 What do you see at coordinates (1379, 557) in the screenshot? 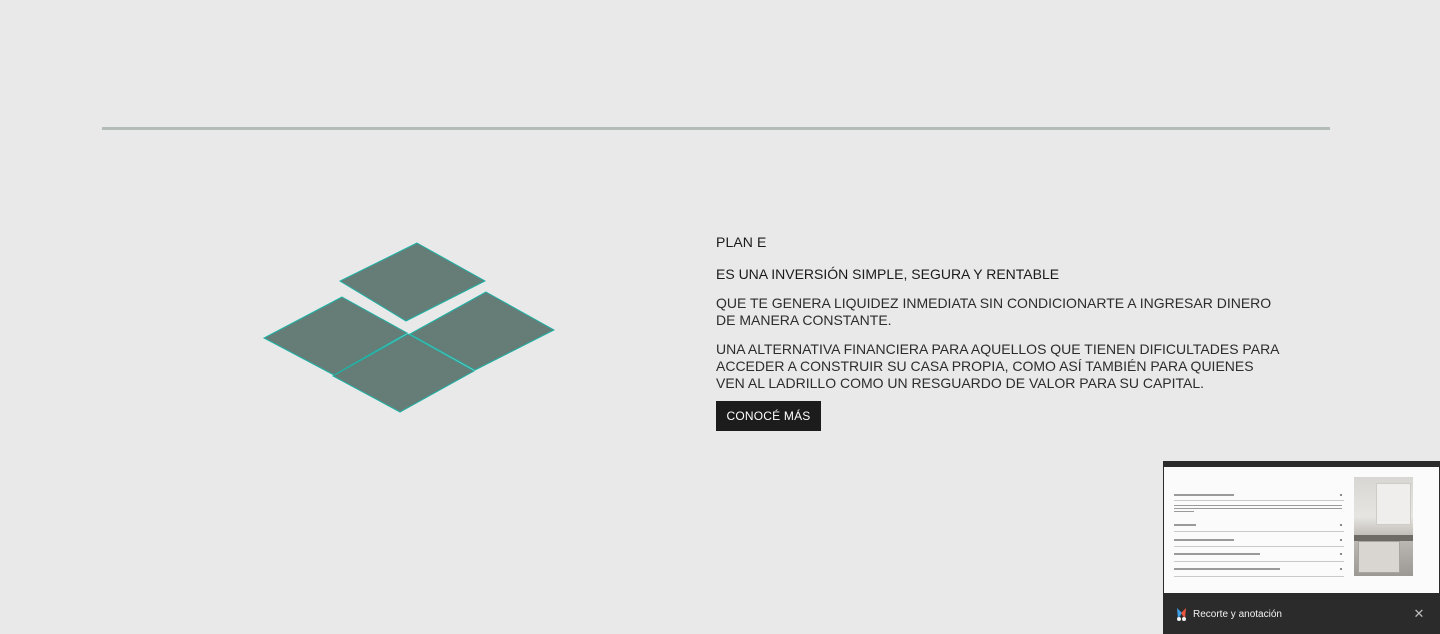
I see `photo-base-cabinet` at bounding box center [1379, 557].